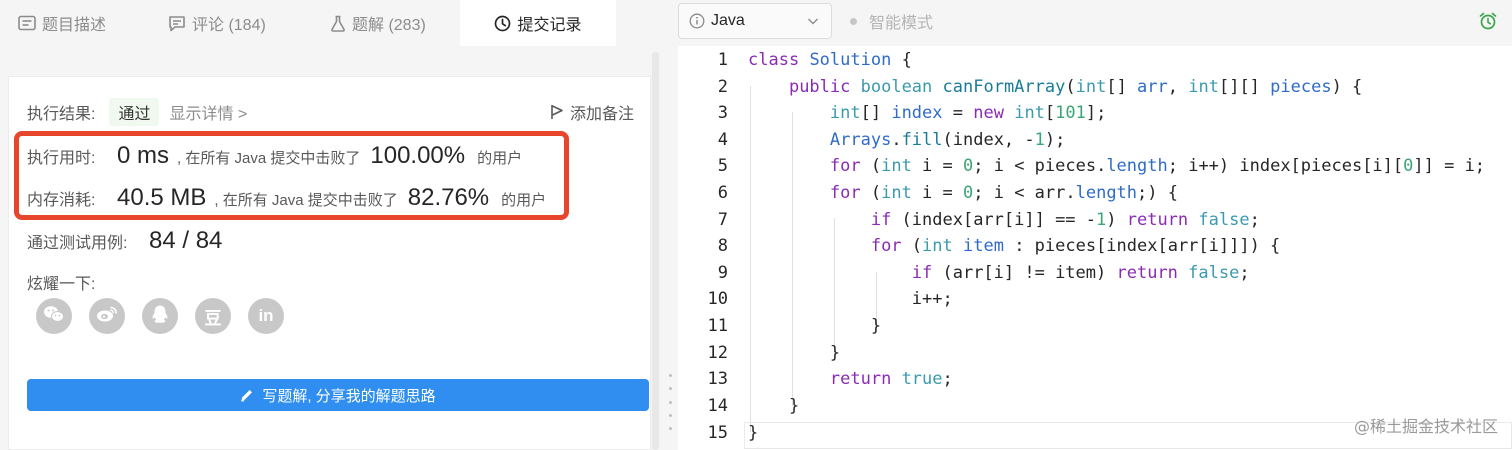 Image resolution: width=1512 pixels, height=450 pixels. I want to click on info-icon, so click(697, 21).